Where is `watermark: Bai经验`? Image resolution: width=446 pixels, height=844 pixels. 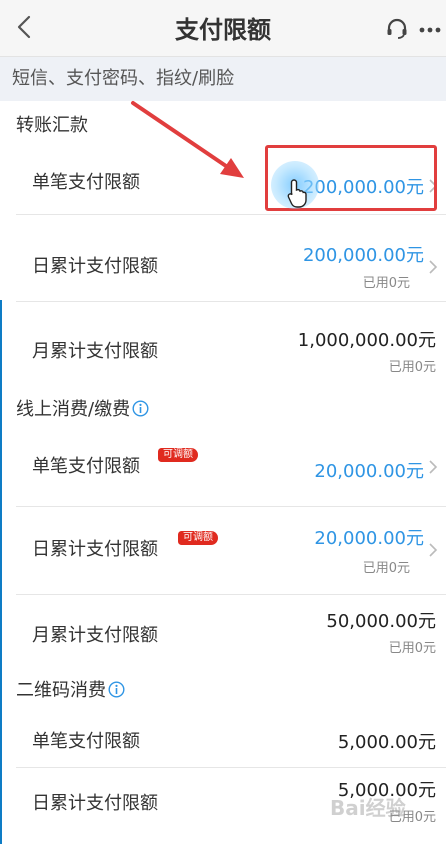
watermark: Bai经验 is located at coordinates (368, 808).